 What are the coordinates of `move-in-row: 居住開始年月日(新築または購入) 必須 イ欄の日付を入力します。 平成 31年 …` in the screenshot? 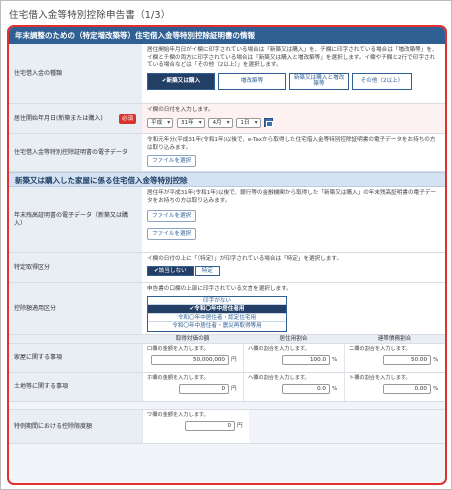 It's located at (227, 119).